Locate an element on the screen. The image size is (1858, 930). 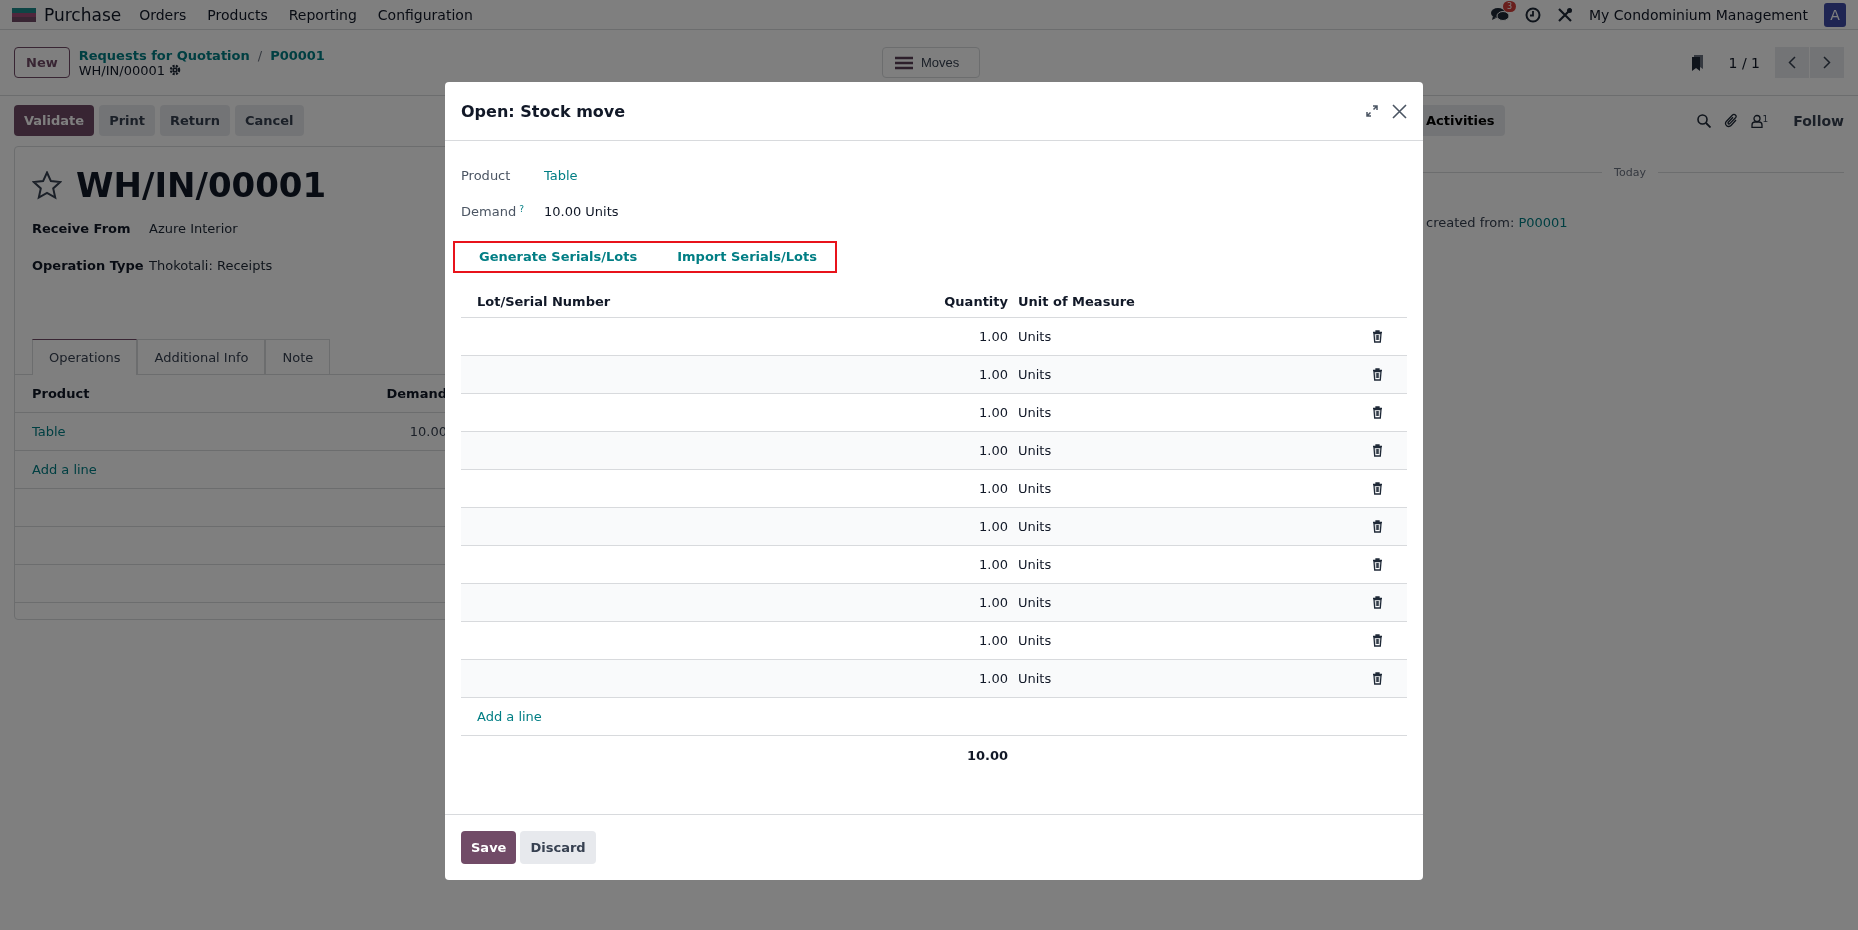
menu-item: Reporting is located at coordinates (322, 14).